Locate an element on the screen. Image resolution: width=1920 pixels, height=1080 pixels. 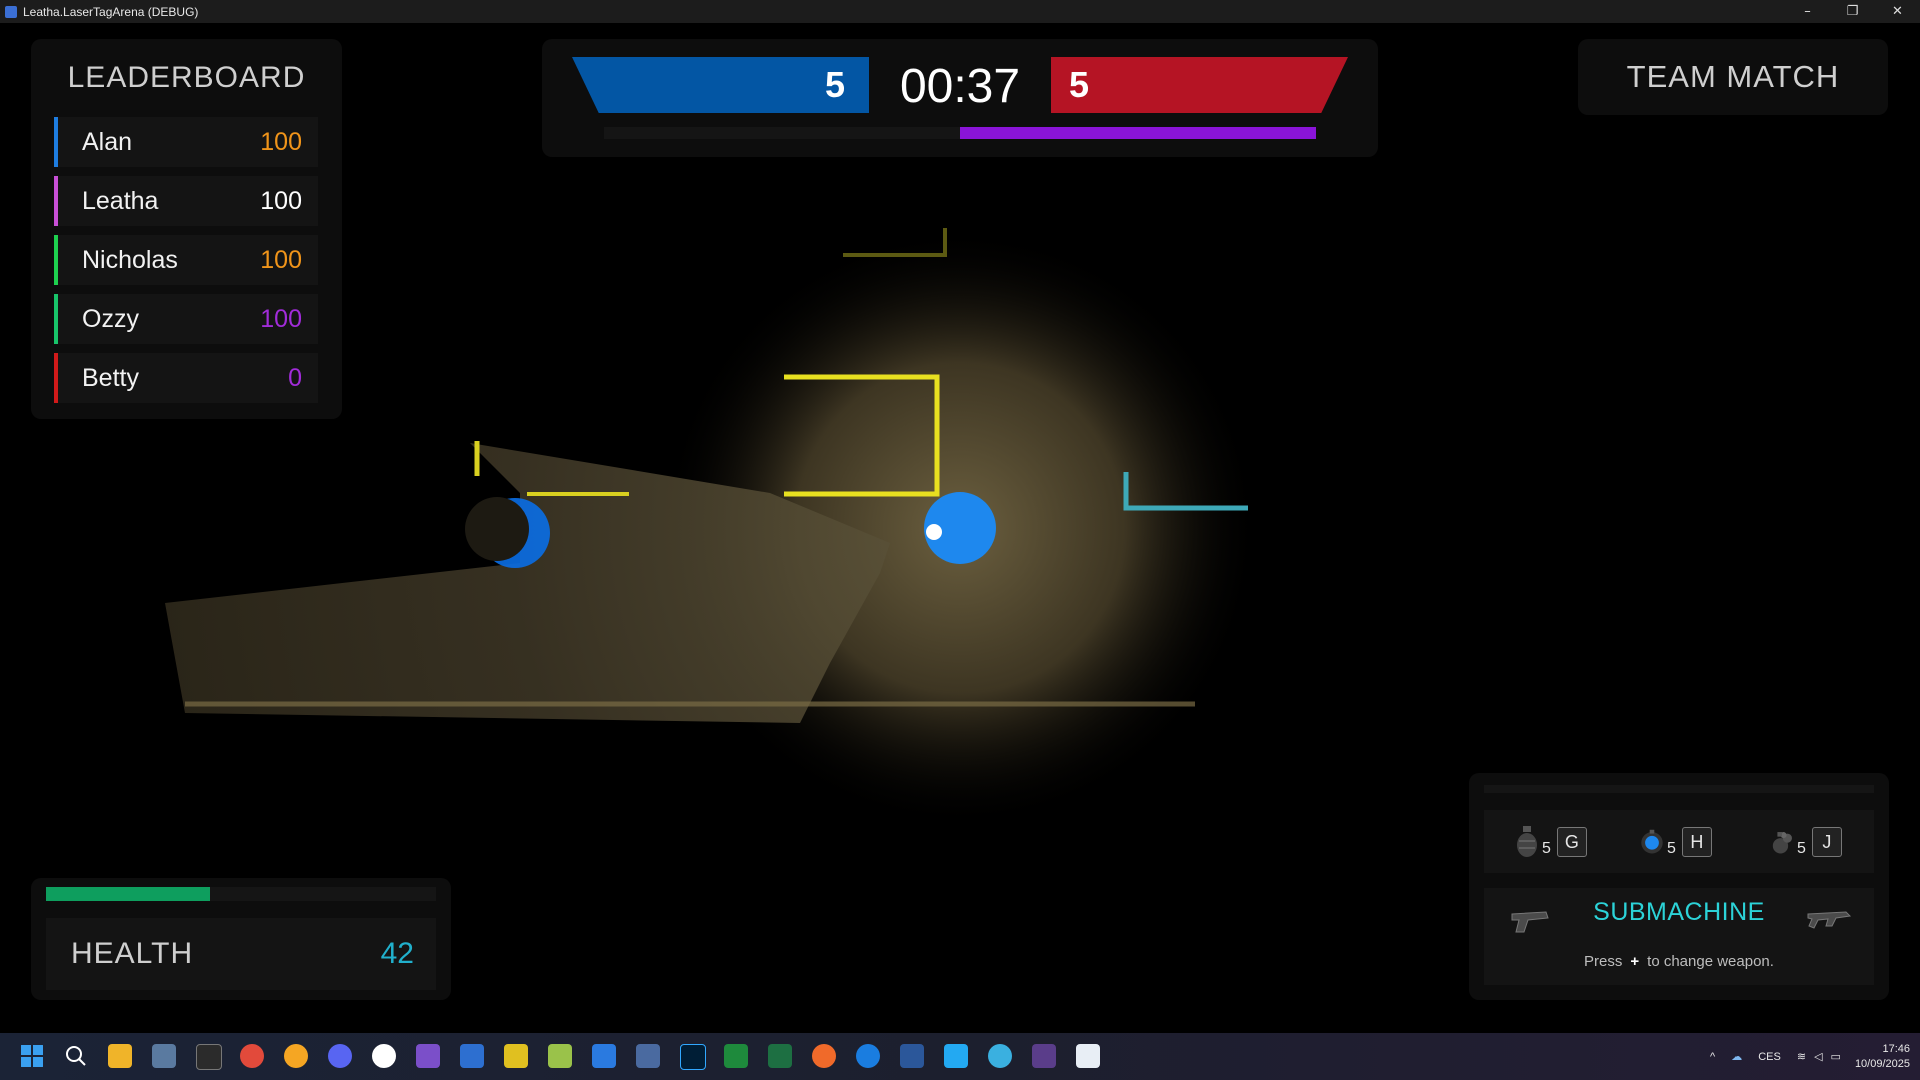
battery-icon: ▭ is located at coordinates (1836, 1056).